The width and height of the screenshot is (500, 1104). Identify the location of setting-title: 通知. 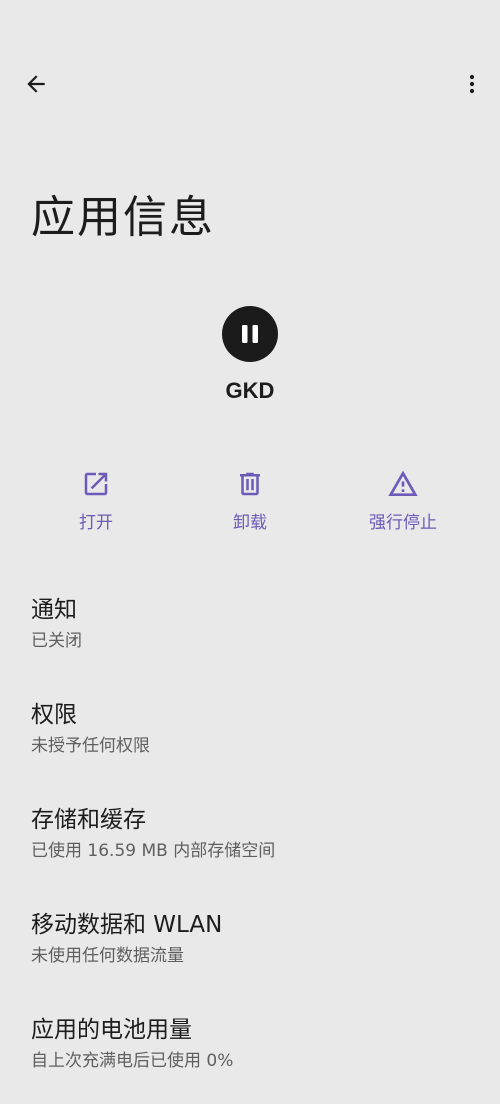
(54, 610).